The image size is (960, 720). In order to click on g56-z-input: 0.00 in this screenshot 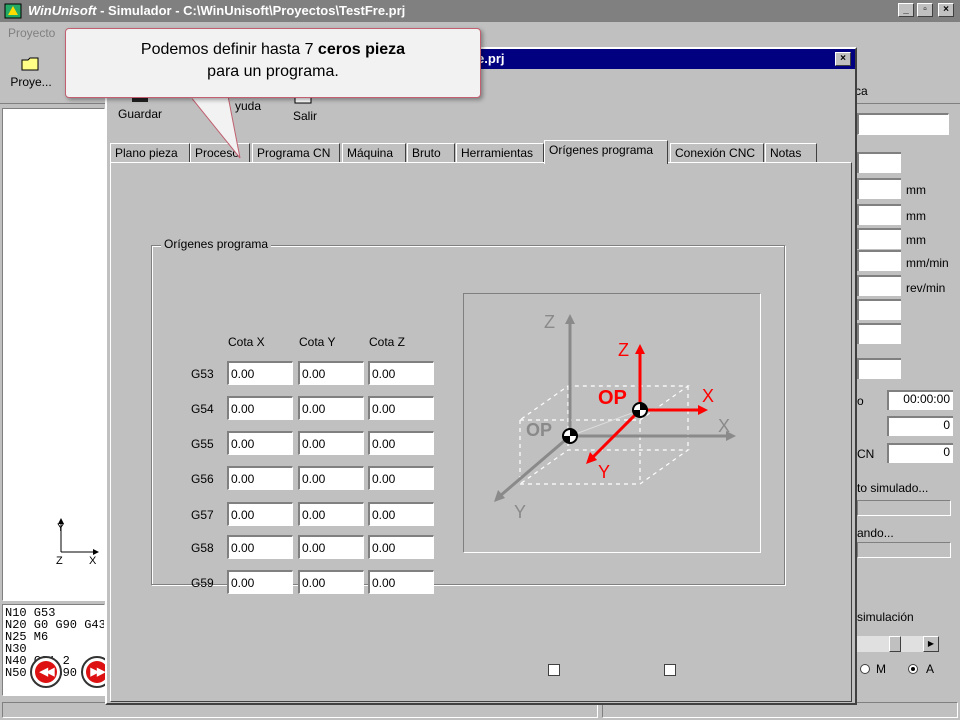, I will do `click(401, 478)`.